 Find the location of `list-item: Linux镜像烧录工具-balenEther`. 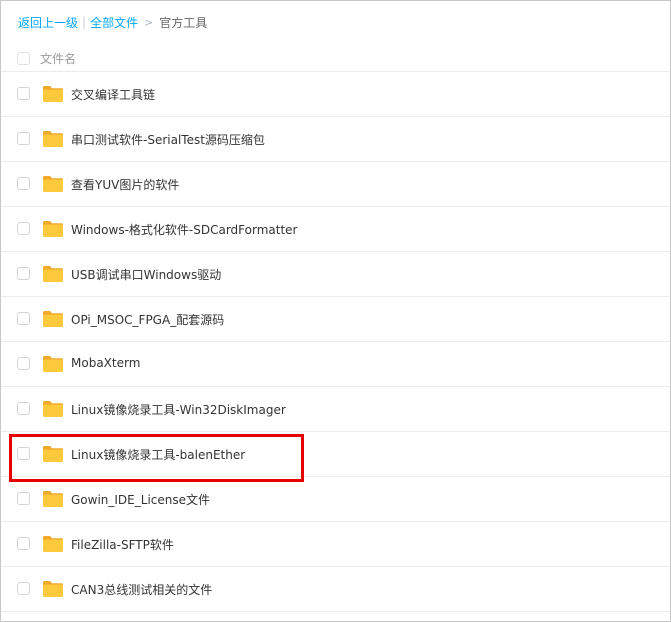

list-item: Linux镜像烧录工具-balenEther is located at coordinates (335, 454).